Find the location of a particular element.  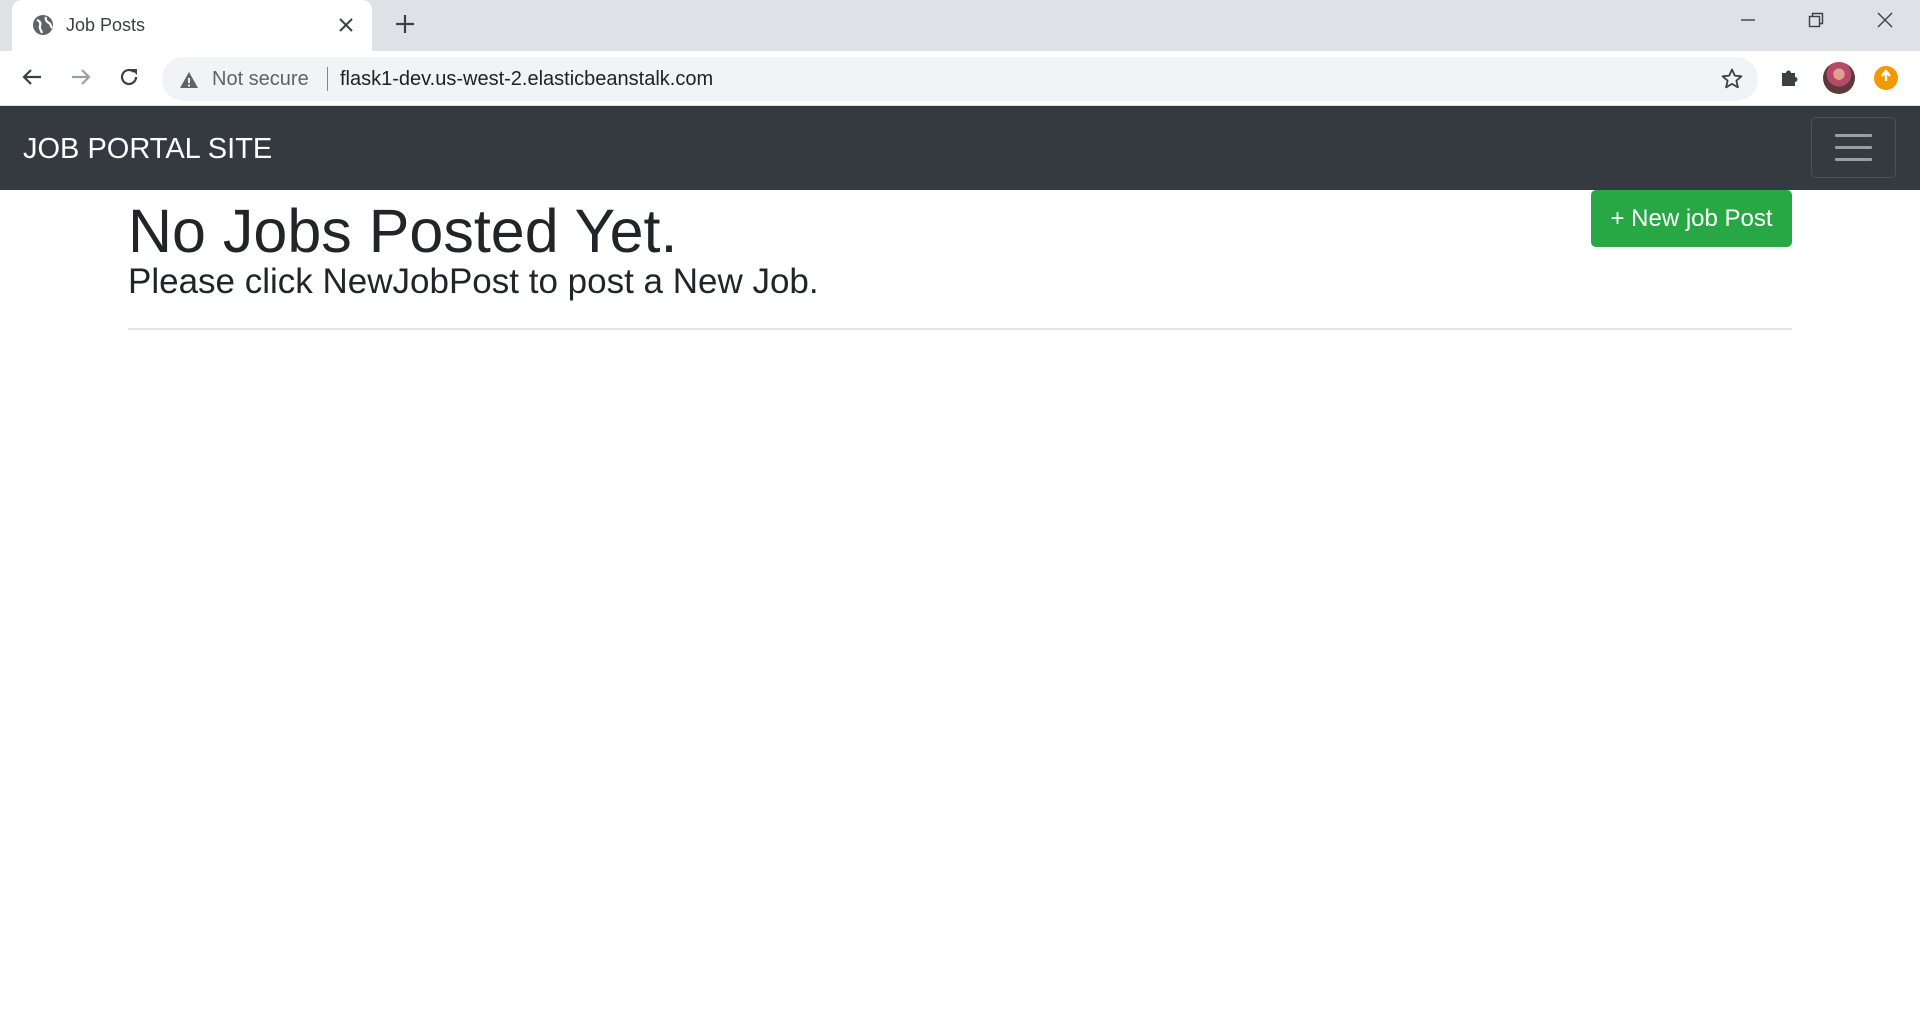

restore-button is located at coordinates (1816, 22).